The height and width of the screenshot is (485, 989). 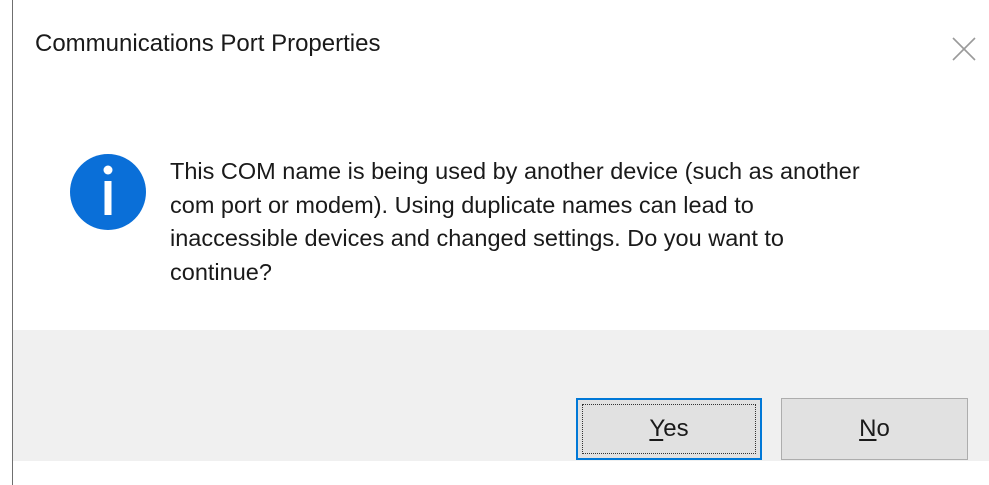 What do you see at coordinates (883, 428) in the screenshot?
I see `no-label-rest: o` at bounding box center [883, 428].